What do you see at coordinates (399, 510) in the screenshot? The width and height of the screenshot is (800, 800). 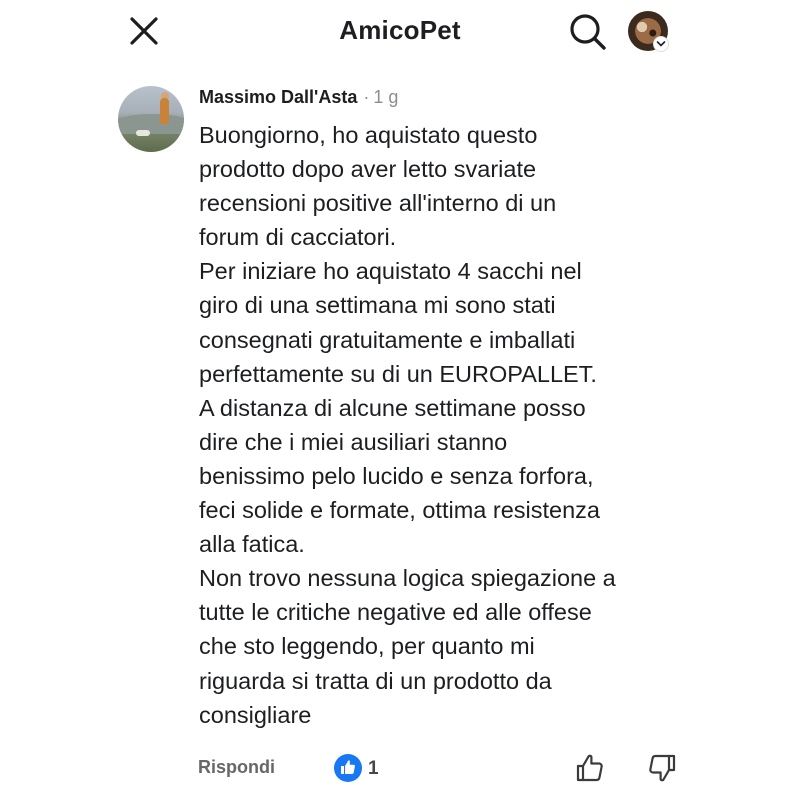 I see `comment-text-line: feci solide e formate, ottima resistenza` at bounding box center [399, 510].